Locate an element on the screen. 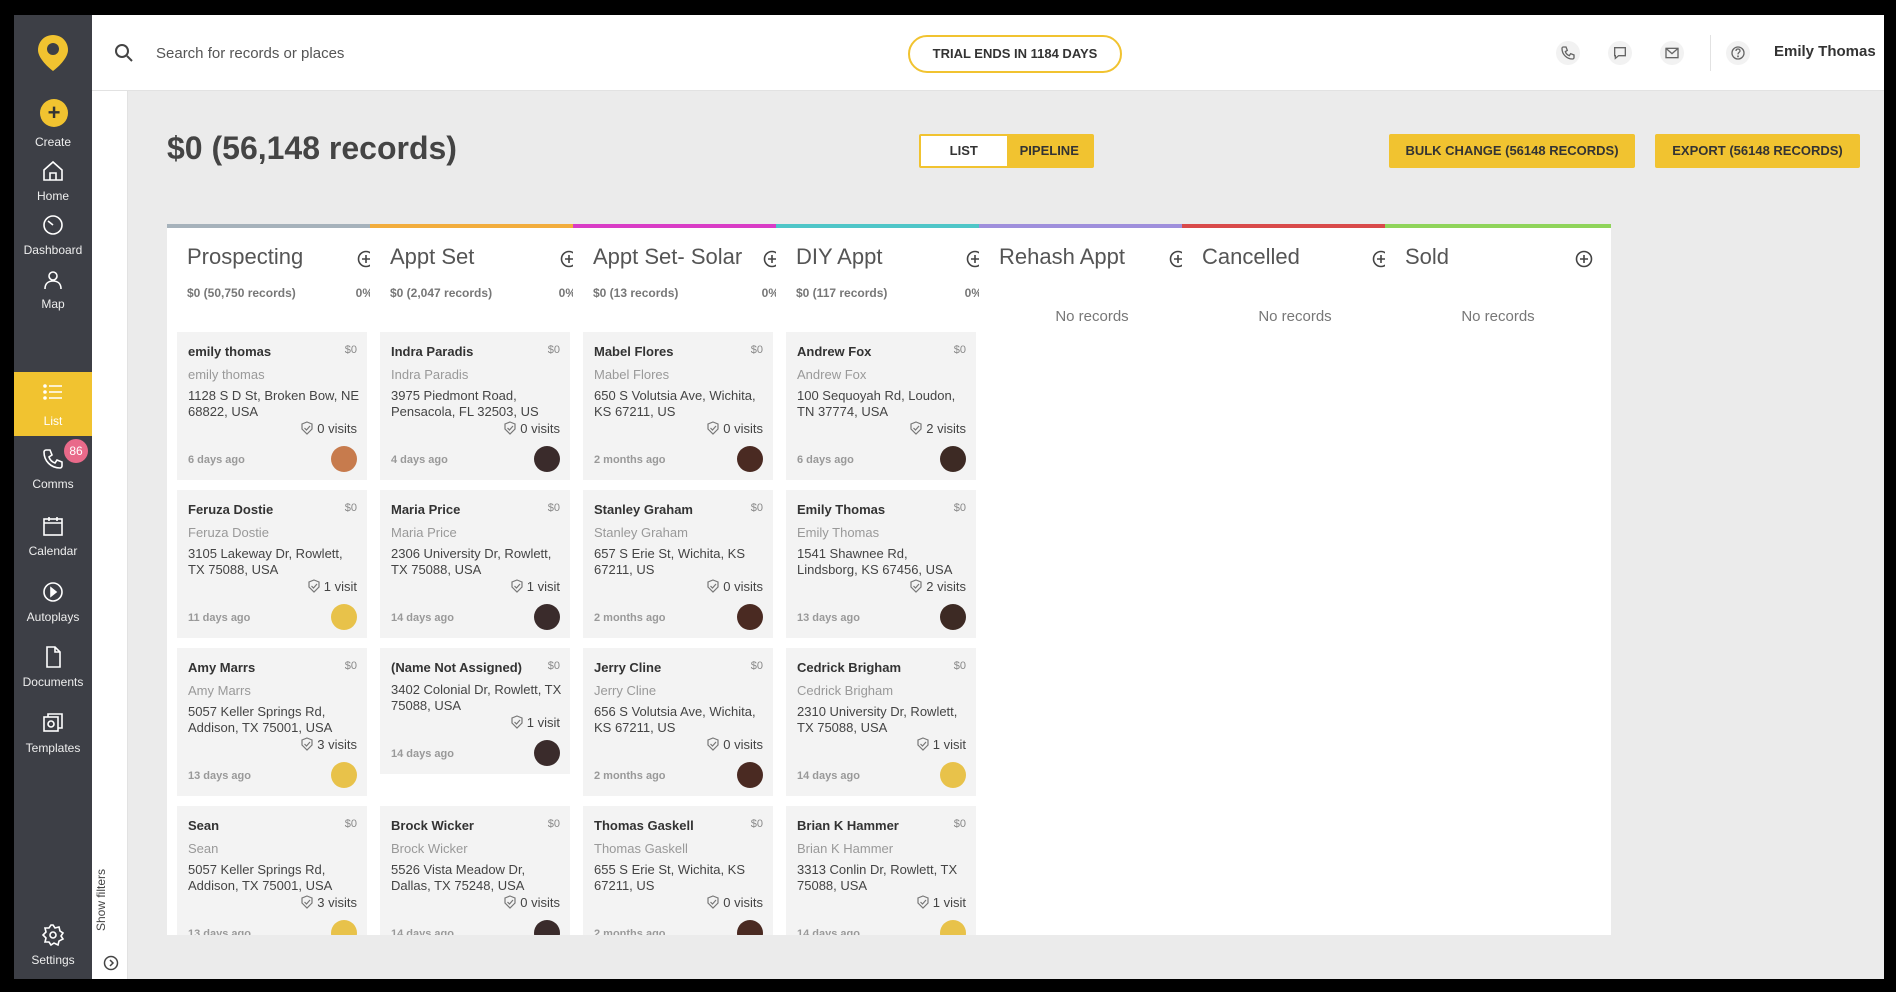 The image size is (1896, 992). record-value: $0 is located at coordinates (959, 508).